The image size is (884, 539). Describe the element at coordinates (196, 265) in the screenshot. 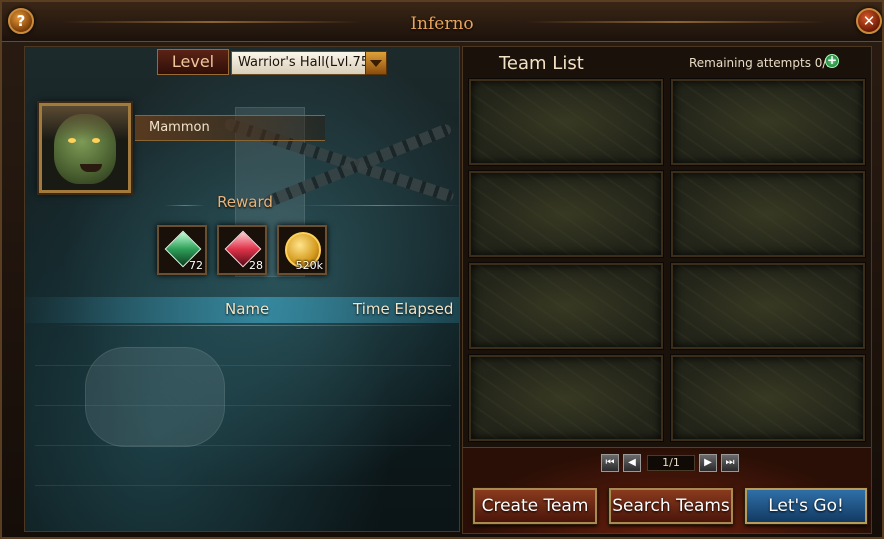

I see `reward-count: 72` at that location.